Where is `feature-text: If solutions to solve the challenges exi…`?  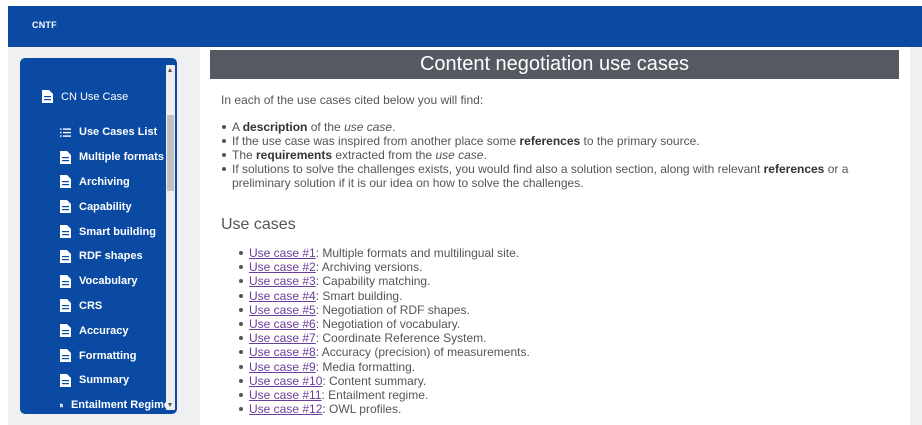
feature-text: If solutions to solve the challenges exi… is located at coordinates (498, 169).